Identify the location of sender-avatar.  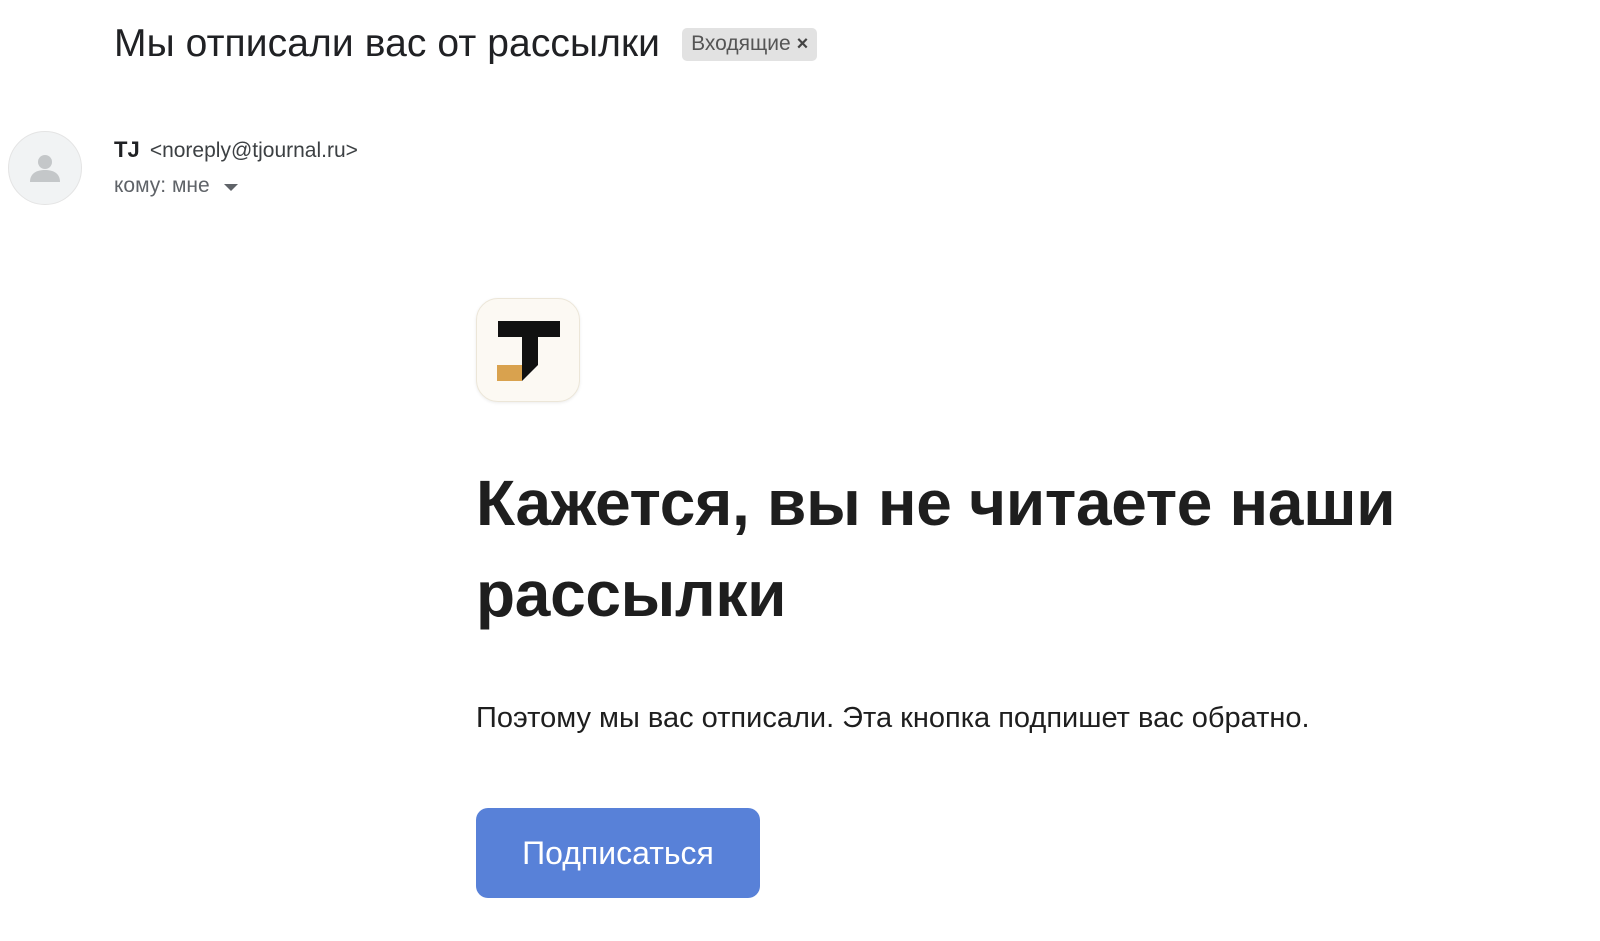
(45, 168).